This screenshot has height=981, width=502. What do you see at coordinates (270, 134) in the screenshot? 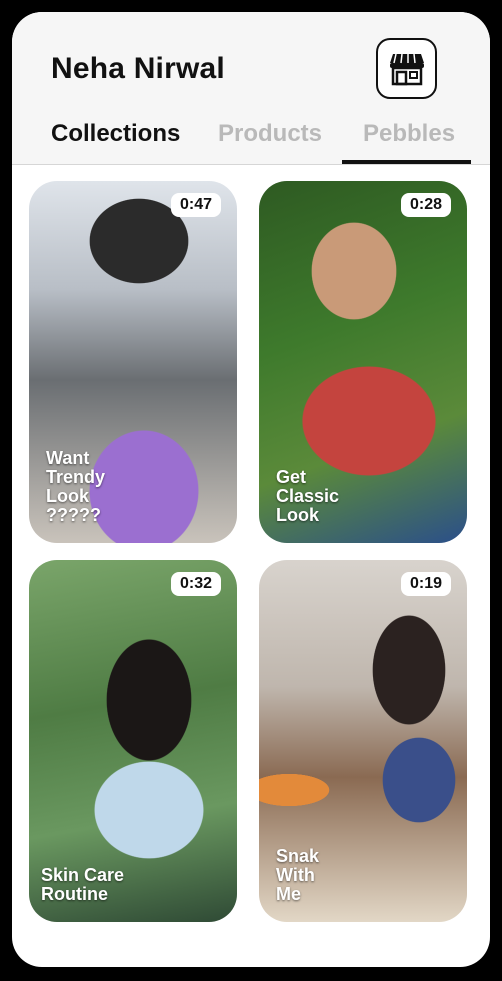
I see `tab-products: Products` at bounding box center [270, 134].